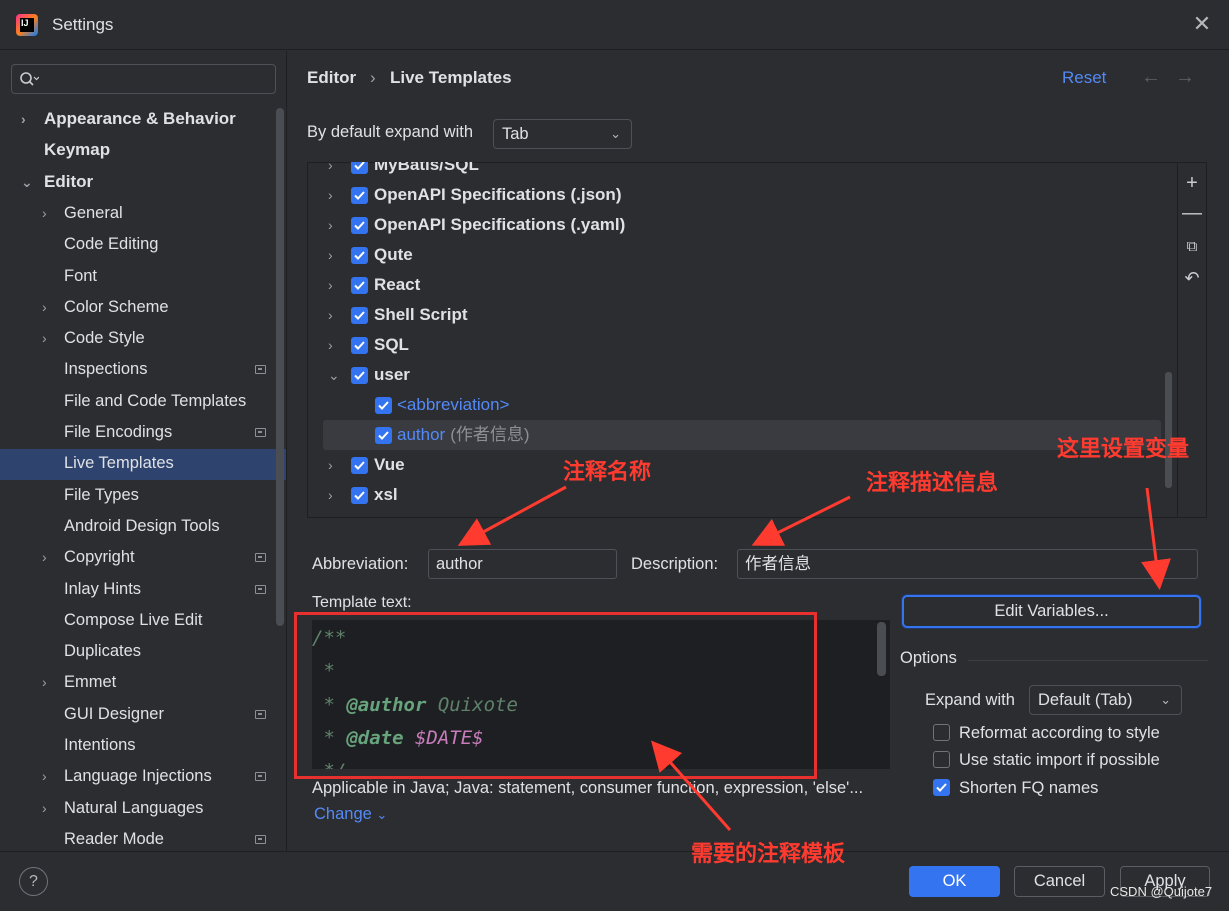 The image size is (1229, 911). I want to click on change-link: Change ⌄, so click(350, 814).